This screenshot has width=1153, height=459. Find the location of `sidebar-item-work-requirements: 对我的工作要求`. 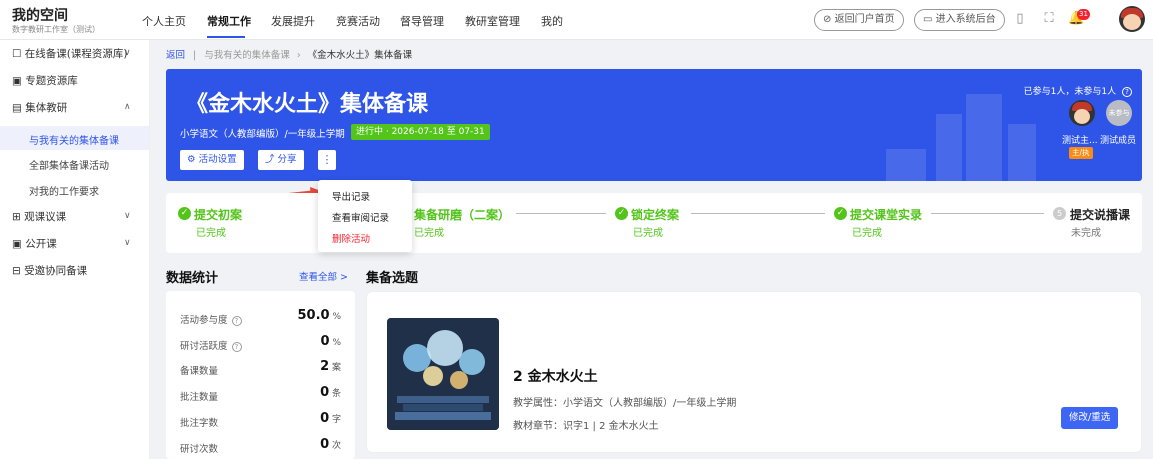

sidebar-item-work-requirements: 对我的工作要求 is located at coordinates (64, 190).